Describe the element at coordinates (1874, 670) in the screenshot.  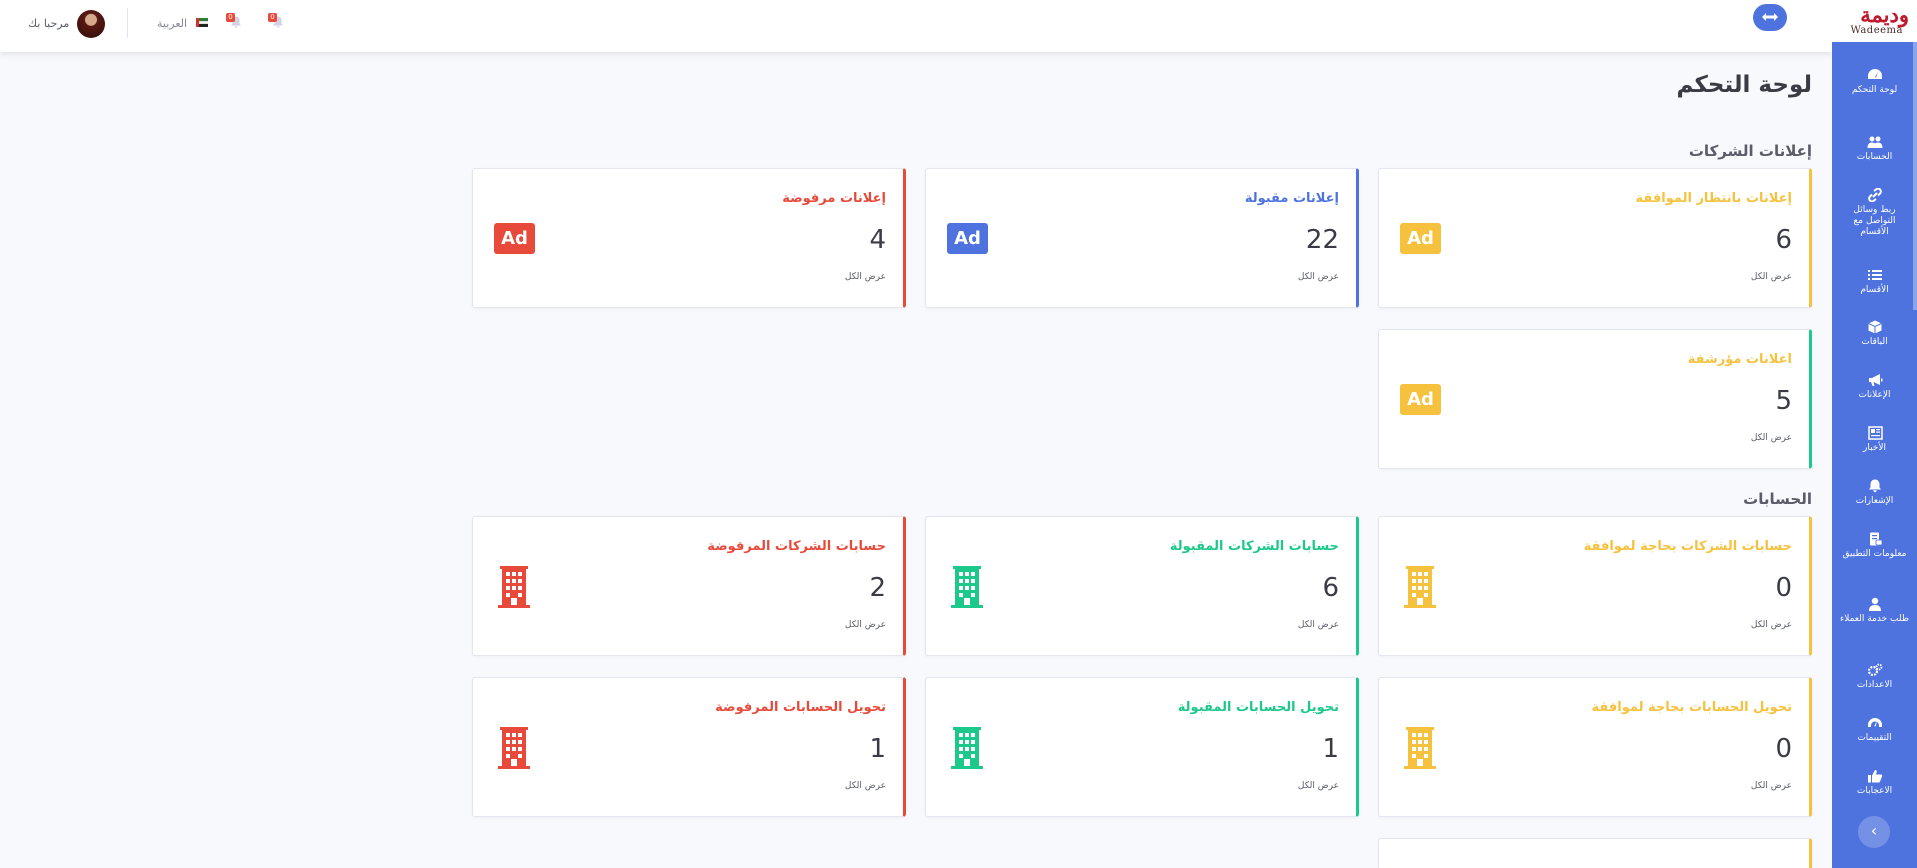
I see `cogs-icon` at that location.